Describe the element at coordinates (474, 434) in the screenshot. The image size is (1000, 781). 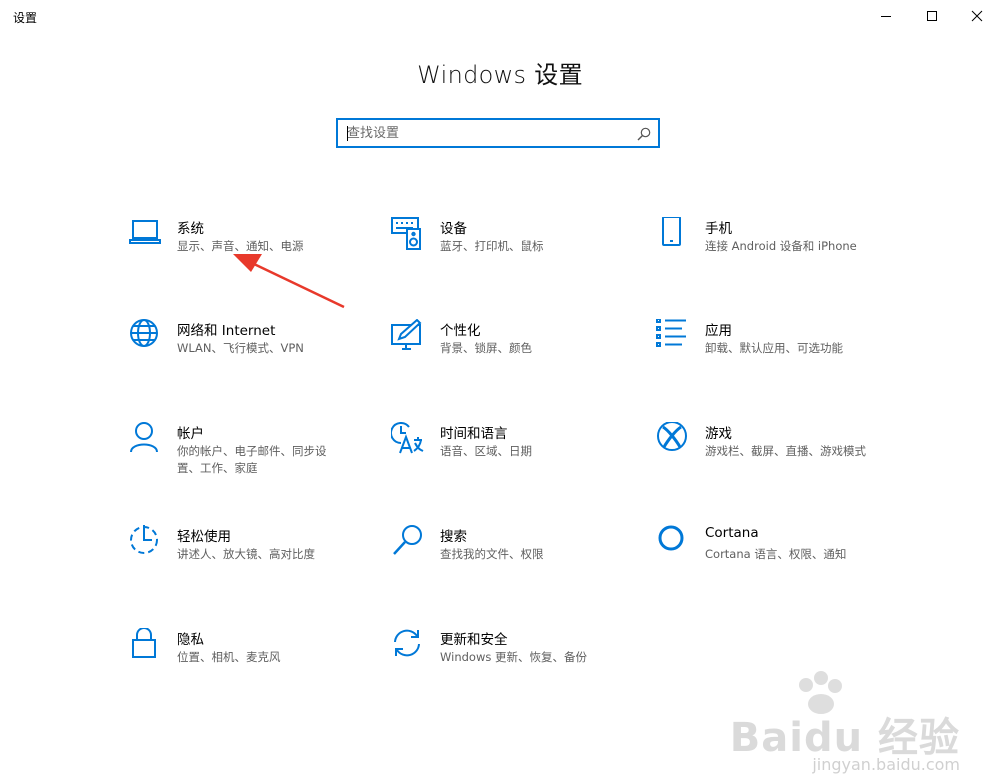
I see `tile-label: 时间和语言` at that location.